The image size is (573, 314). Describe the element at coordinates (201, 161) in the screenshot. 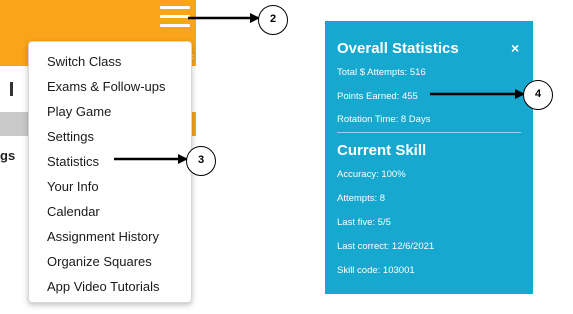

I see `callout-3: 3` at that location.